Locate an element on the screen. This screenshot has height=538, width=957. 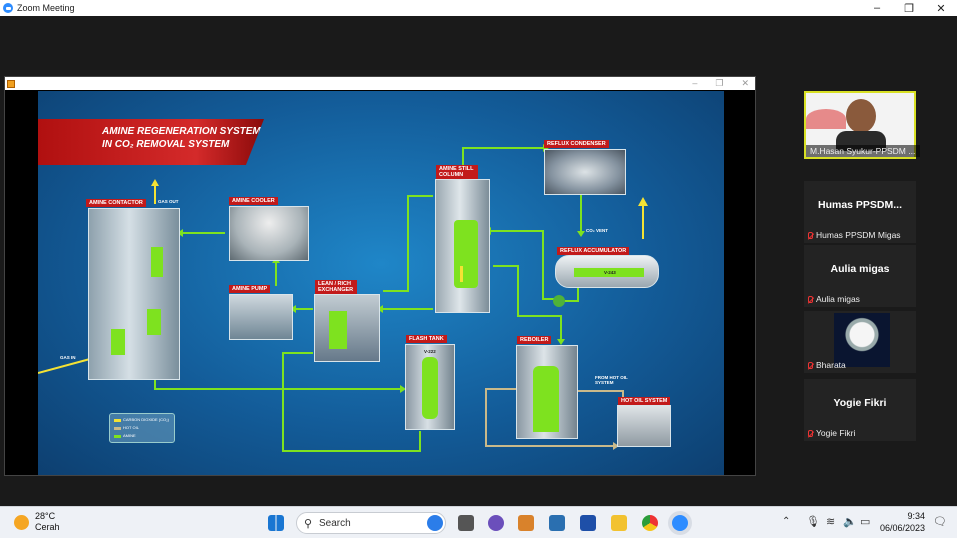
label-from-hot-oil: FROM HOT OIL SYSTEM is located at coordinates (611, 380).